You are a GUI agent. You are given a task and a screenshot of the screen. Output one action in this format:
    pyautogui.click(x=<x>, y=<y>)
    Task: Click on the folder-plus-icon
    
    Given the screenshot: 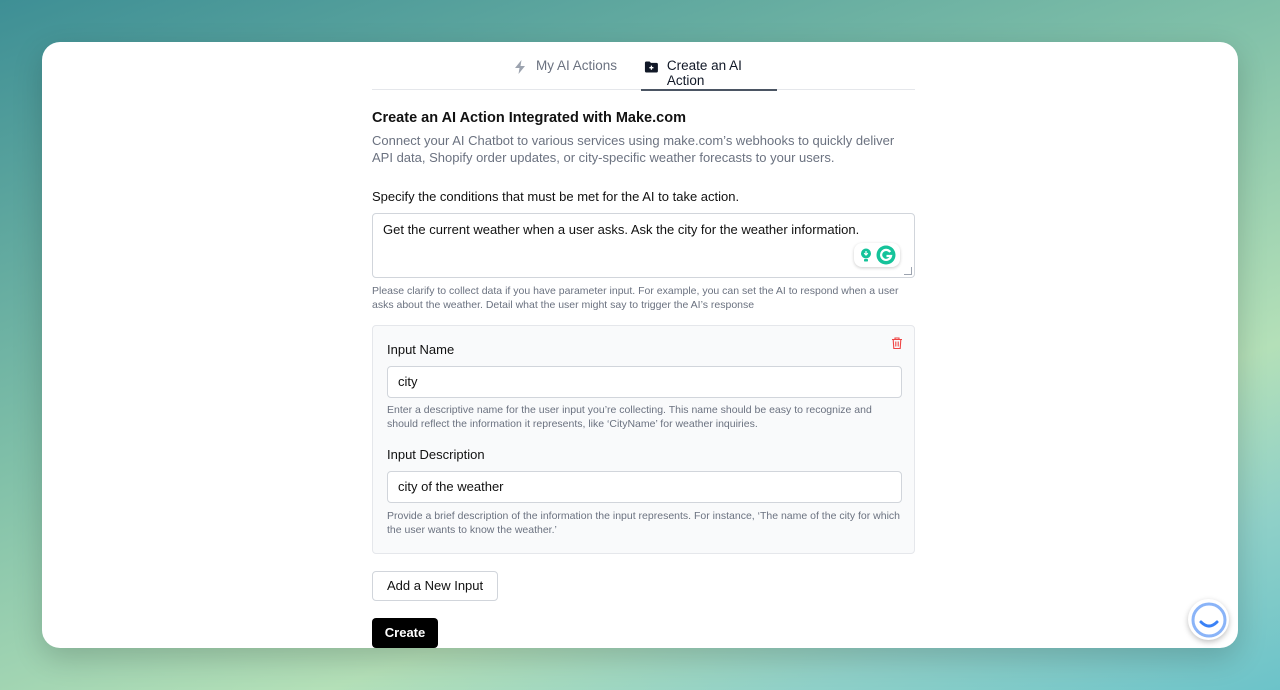 What is the action you would take?
    pyautogui.click(x=651, y=67)
    